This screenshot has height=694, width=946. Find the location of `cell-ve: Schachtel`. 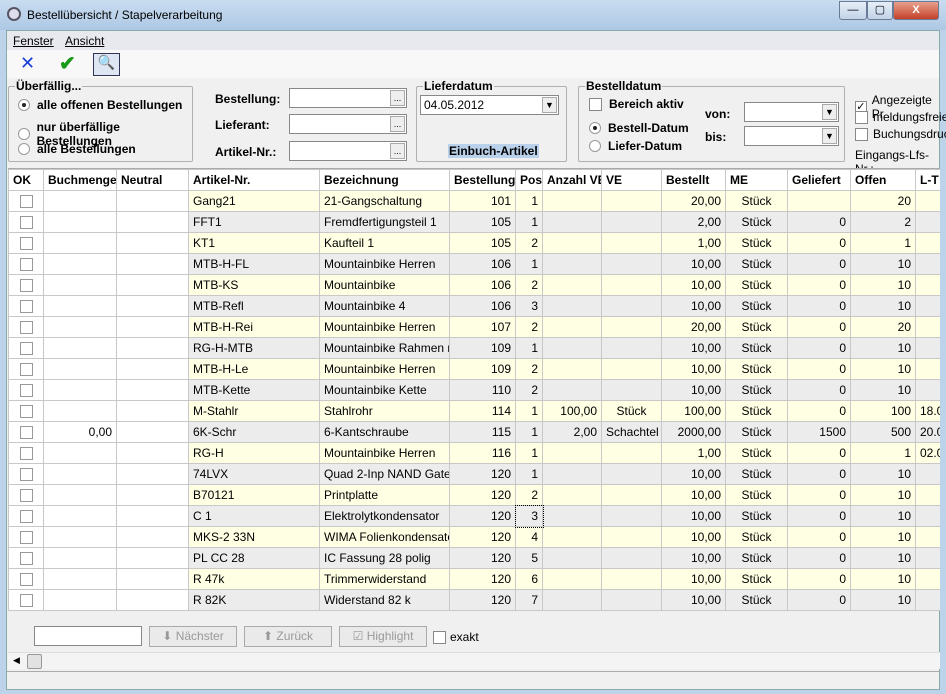

cell-ve: Schachtel is located at coordinates (631, 432).